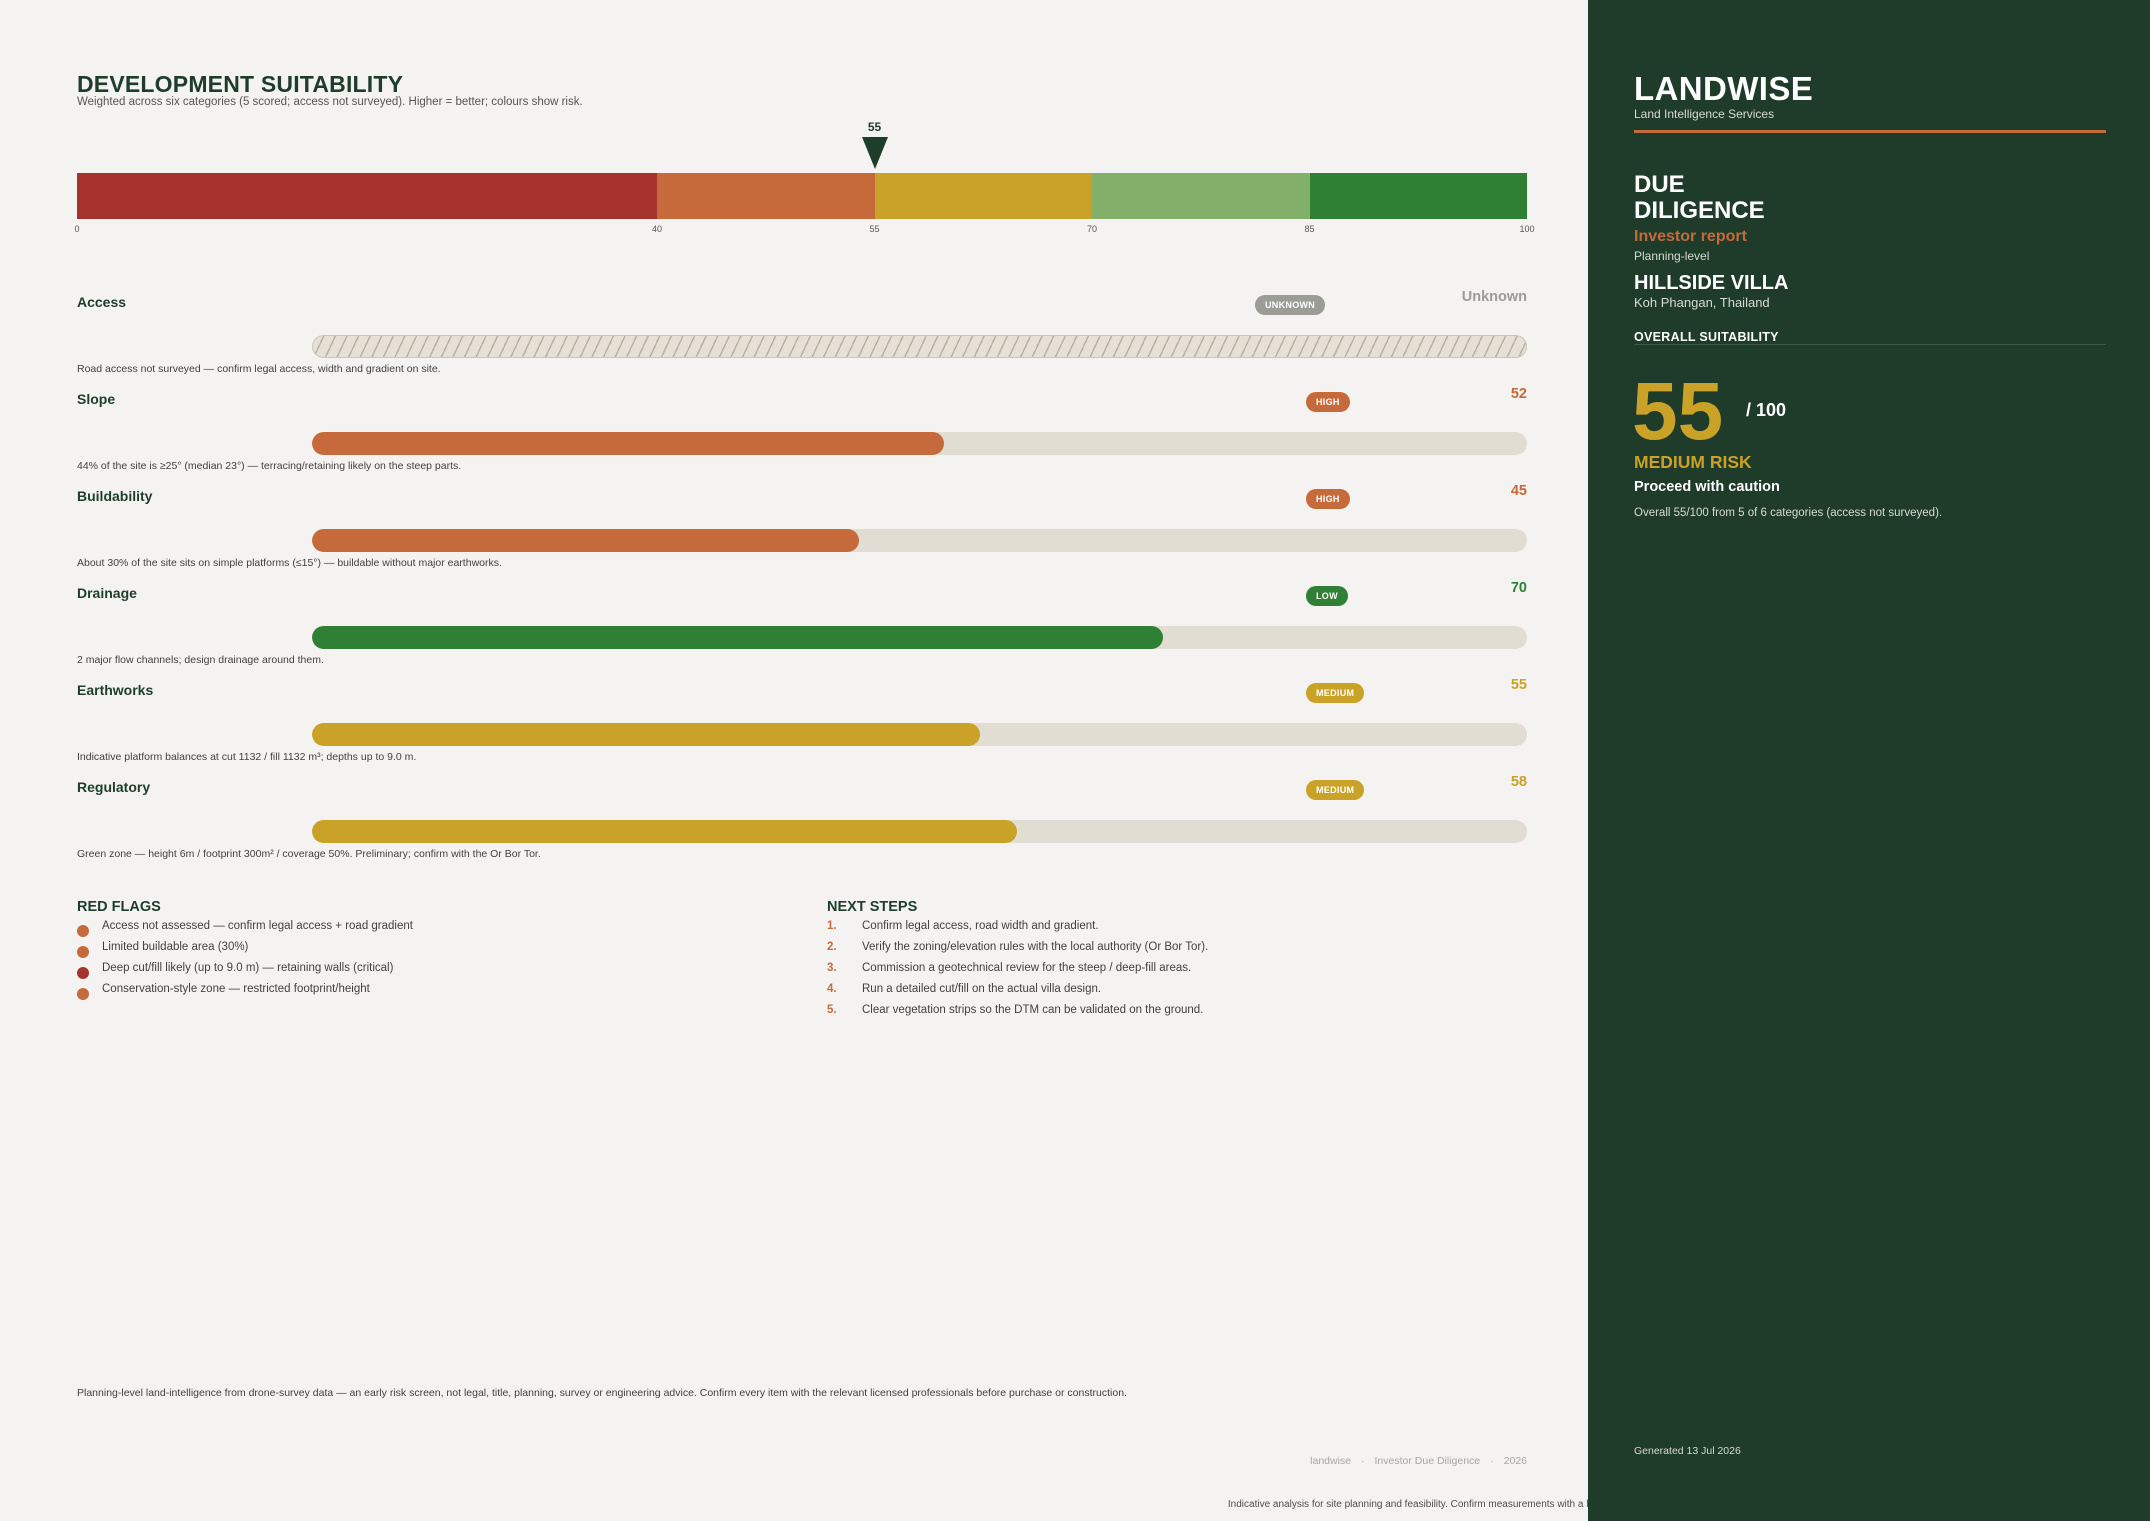  Describe the element at coordinates (832, 947) in the screenshot. I see `step-number: 2.` at that location.